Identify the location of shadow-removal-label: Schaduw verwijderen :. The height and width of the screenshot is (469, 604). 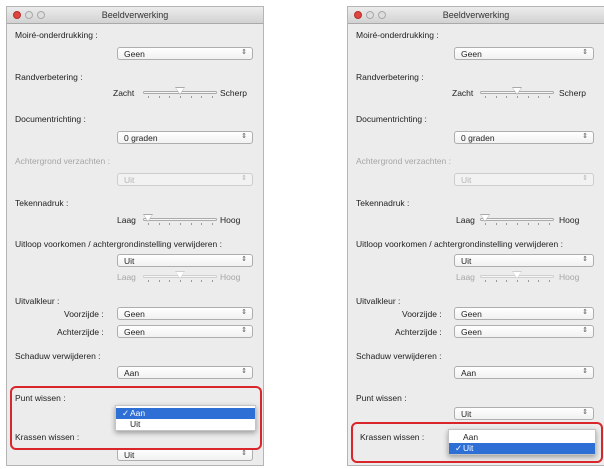
(399, 356).